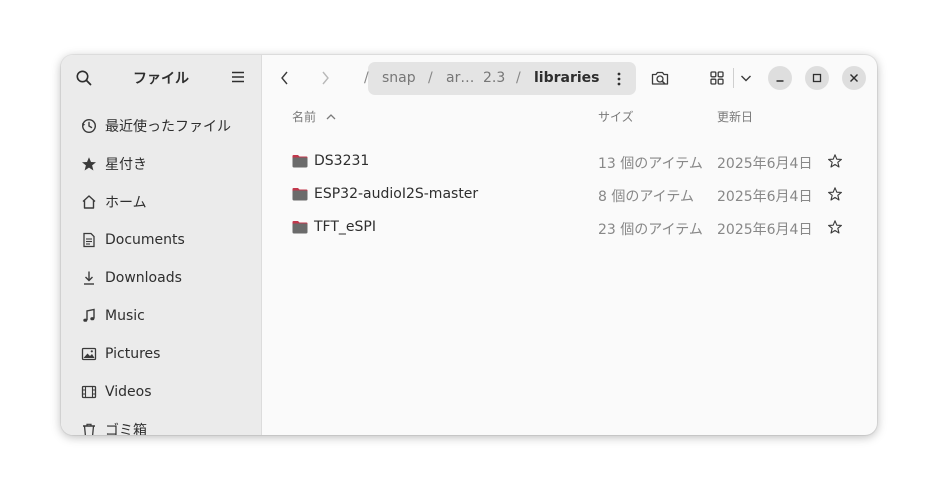  Describe the element at coordinates (125, 316) in the screenshot. I see `sidebar-item-label: Music` at that location.